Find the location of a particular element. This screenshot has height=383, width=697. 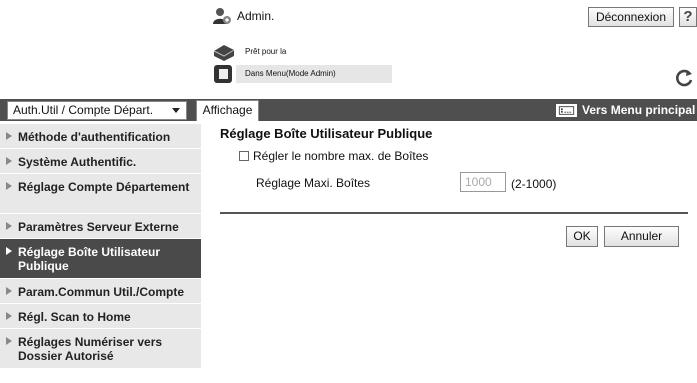

sidebar-item-authentication-method: Méthode d'authentification is located at coordinates (100, 136).